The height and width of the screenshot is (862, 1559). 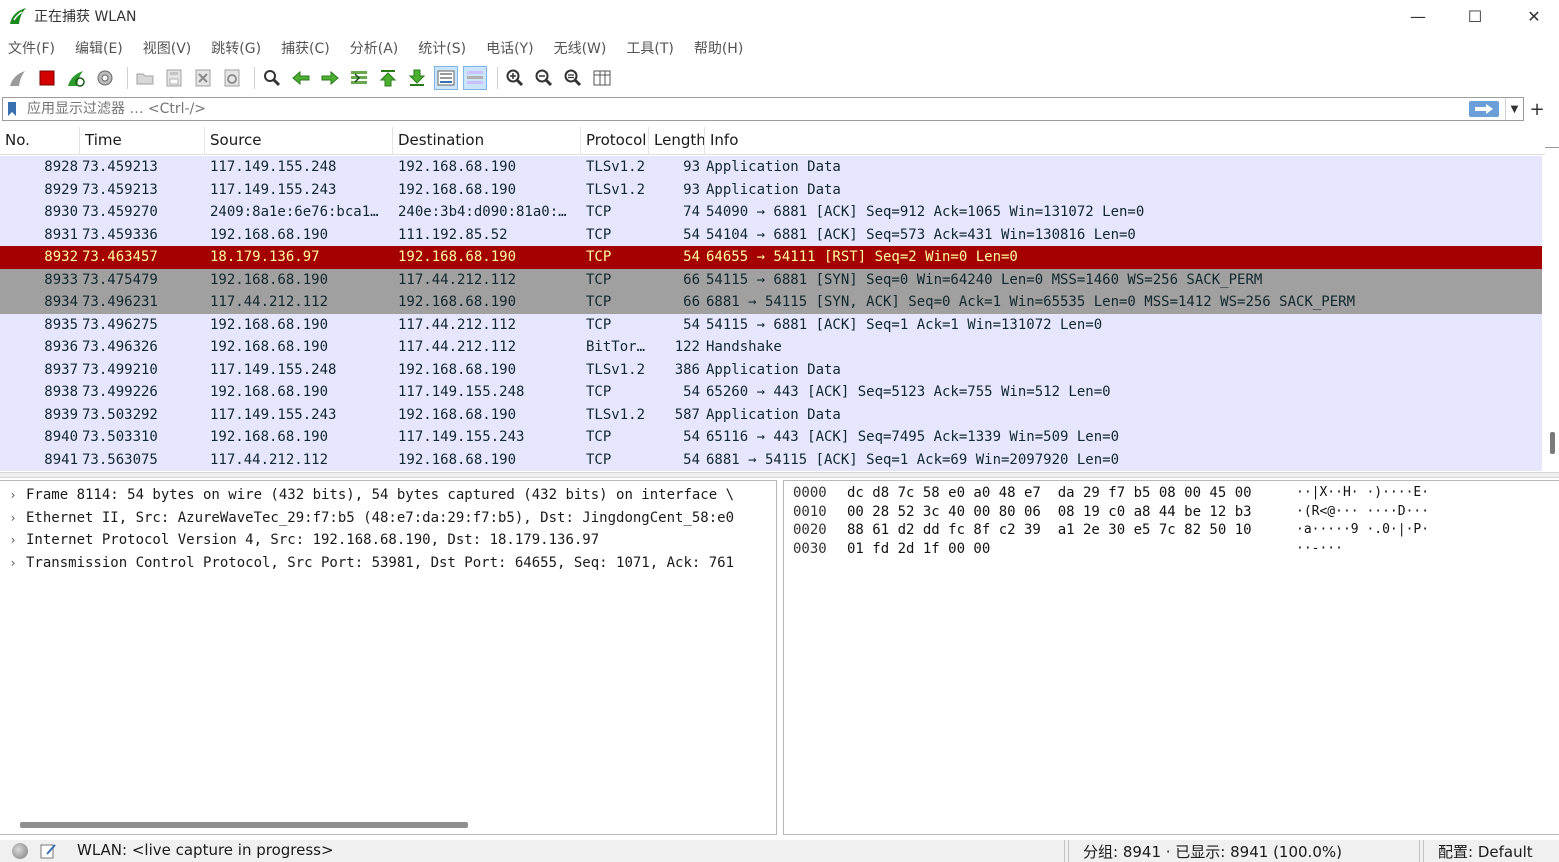 What do you see at coordinates (20, 851) in the screenshot?
I see `expert-info-led-icon` at bounding box center [20, 851].